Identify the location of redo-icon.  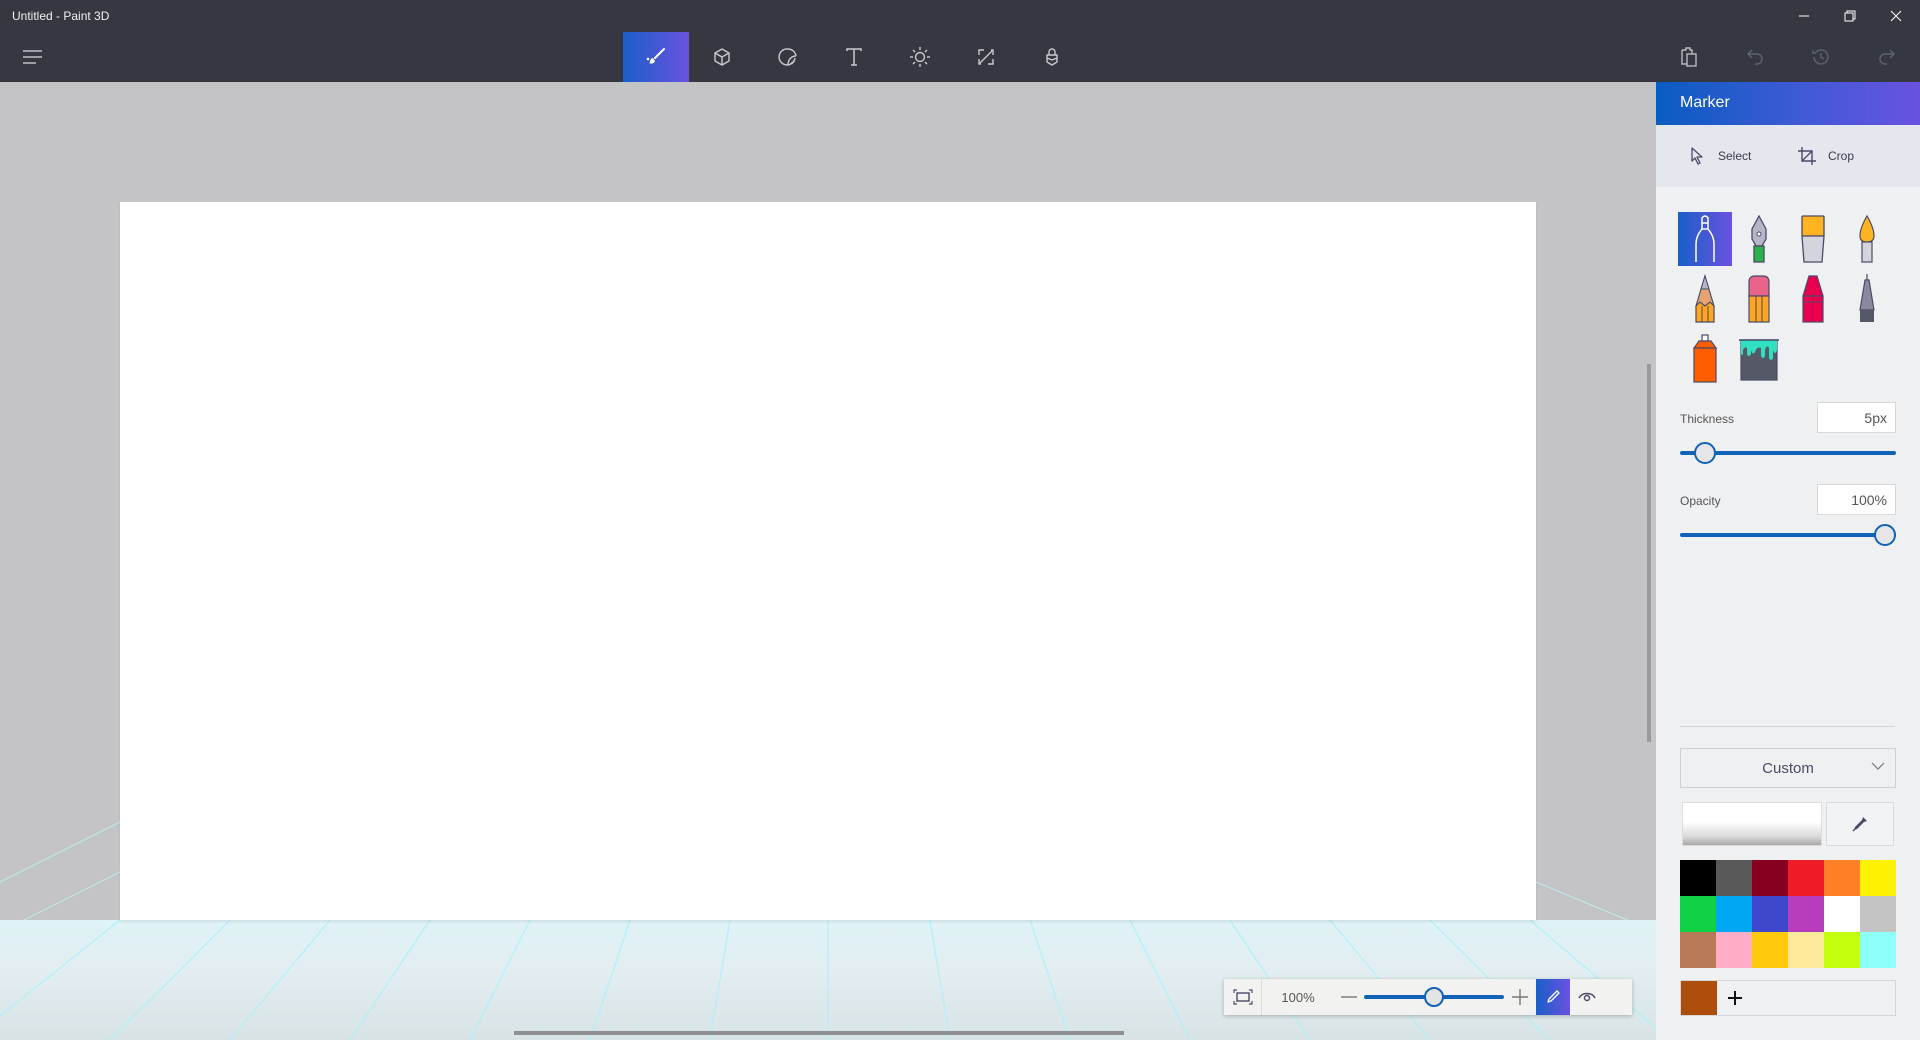
(1887, 57).